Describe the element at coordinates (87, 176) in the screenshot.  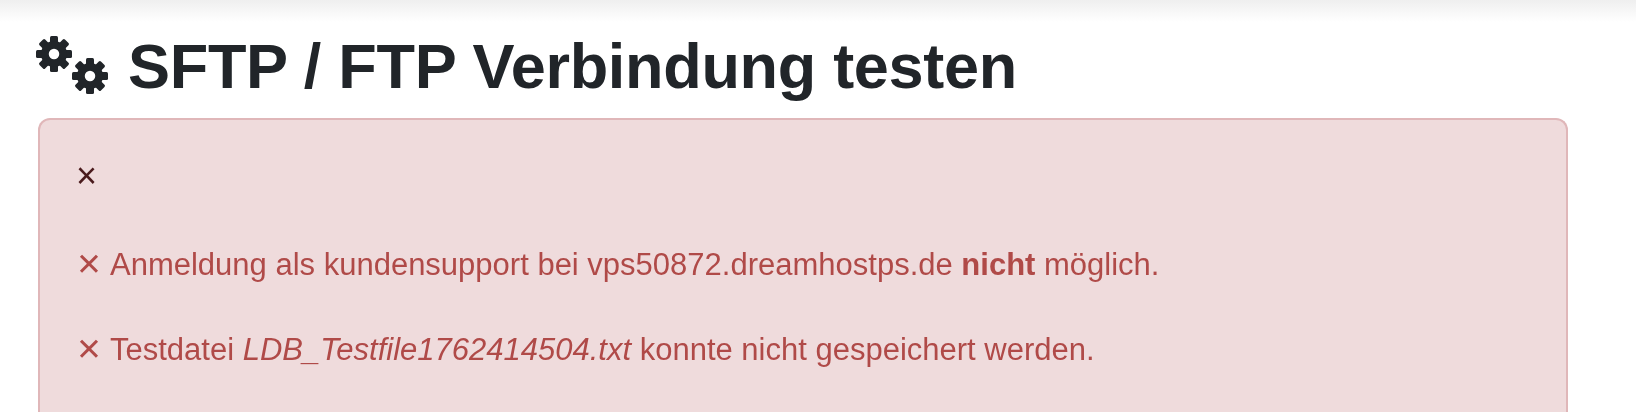
I see `close-button: ×` at that location.